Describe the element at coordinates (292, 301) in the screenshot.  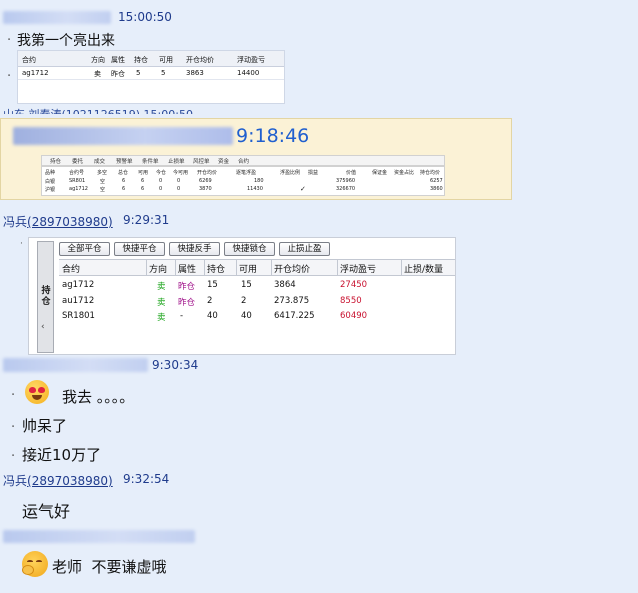
I see `cell-avg-price: 273.875` at that location.